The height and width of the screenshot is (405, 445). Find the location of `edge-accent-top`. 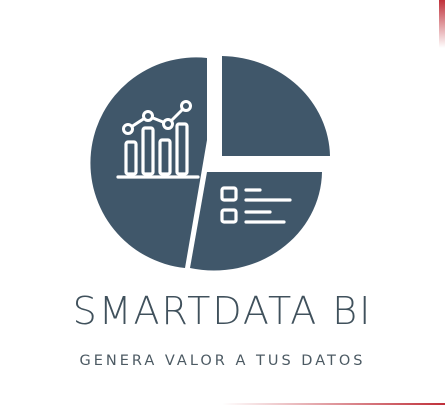

edge-accent-top is located at coordinates (442, 24).